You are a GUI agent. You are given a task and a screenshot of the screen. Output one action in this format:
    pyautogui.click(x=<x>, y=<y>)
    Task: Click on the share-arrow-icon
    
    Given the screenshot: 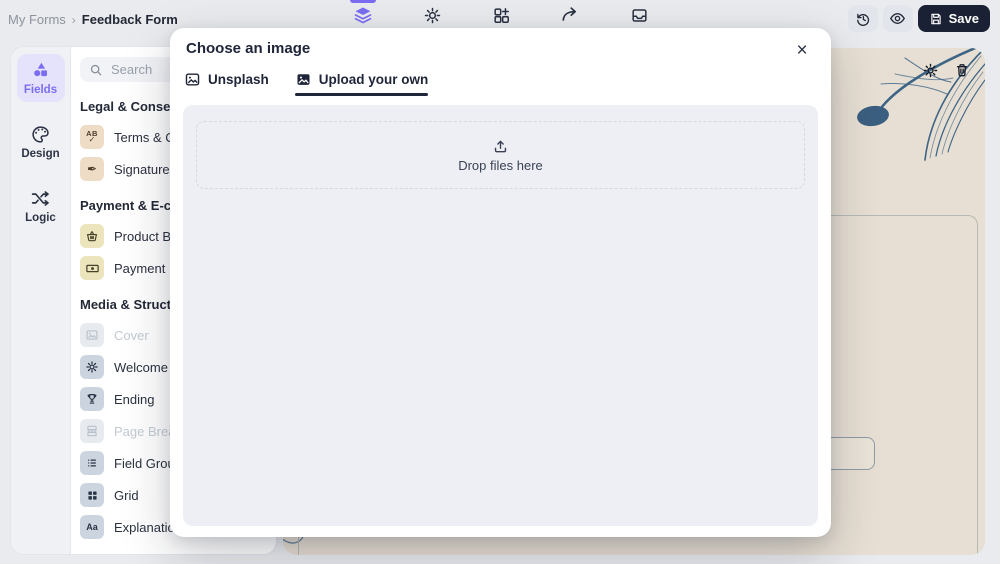 What is the action you would take?
    pyautogui.click(x=570, y=15)
    